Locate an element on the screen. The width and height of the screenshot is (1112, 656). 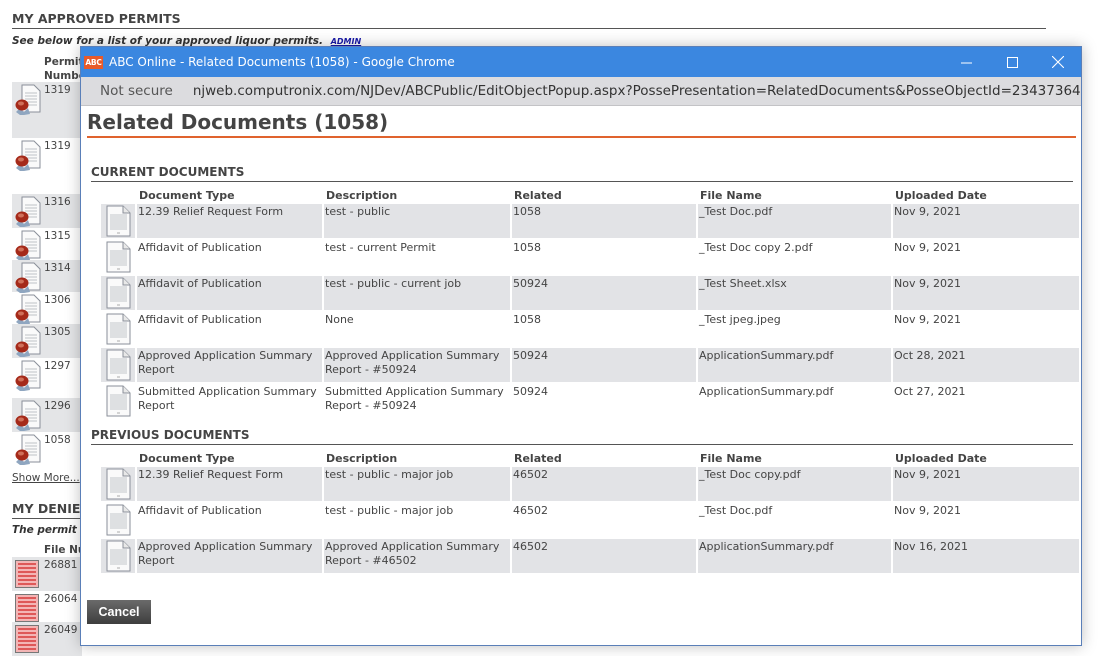
cancel-button: Cancel is located at coordinates (119, 612).